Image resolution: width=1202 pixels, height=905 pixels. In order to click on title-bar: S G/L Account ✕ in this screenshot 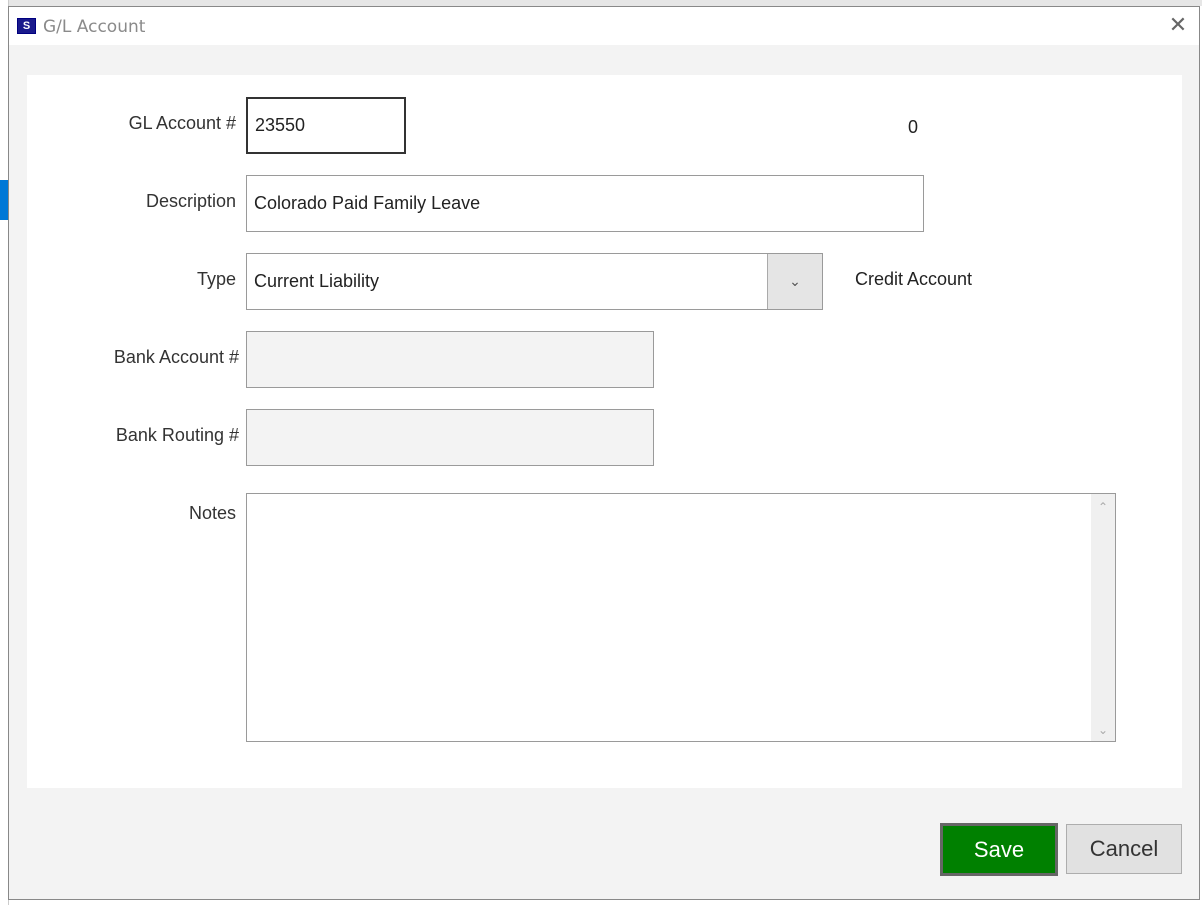, I will do `click(604, 26)`.